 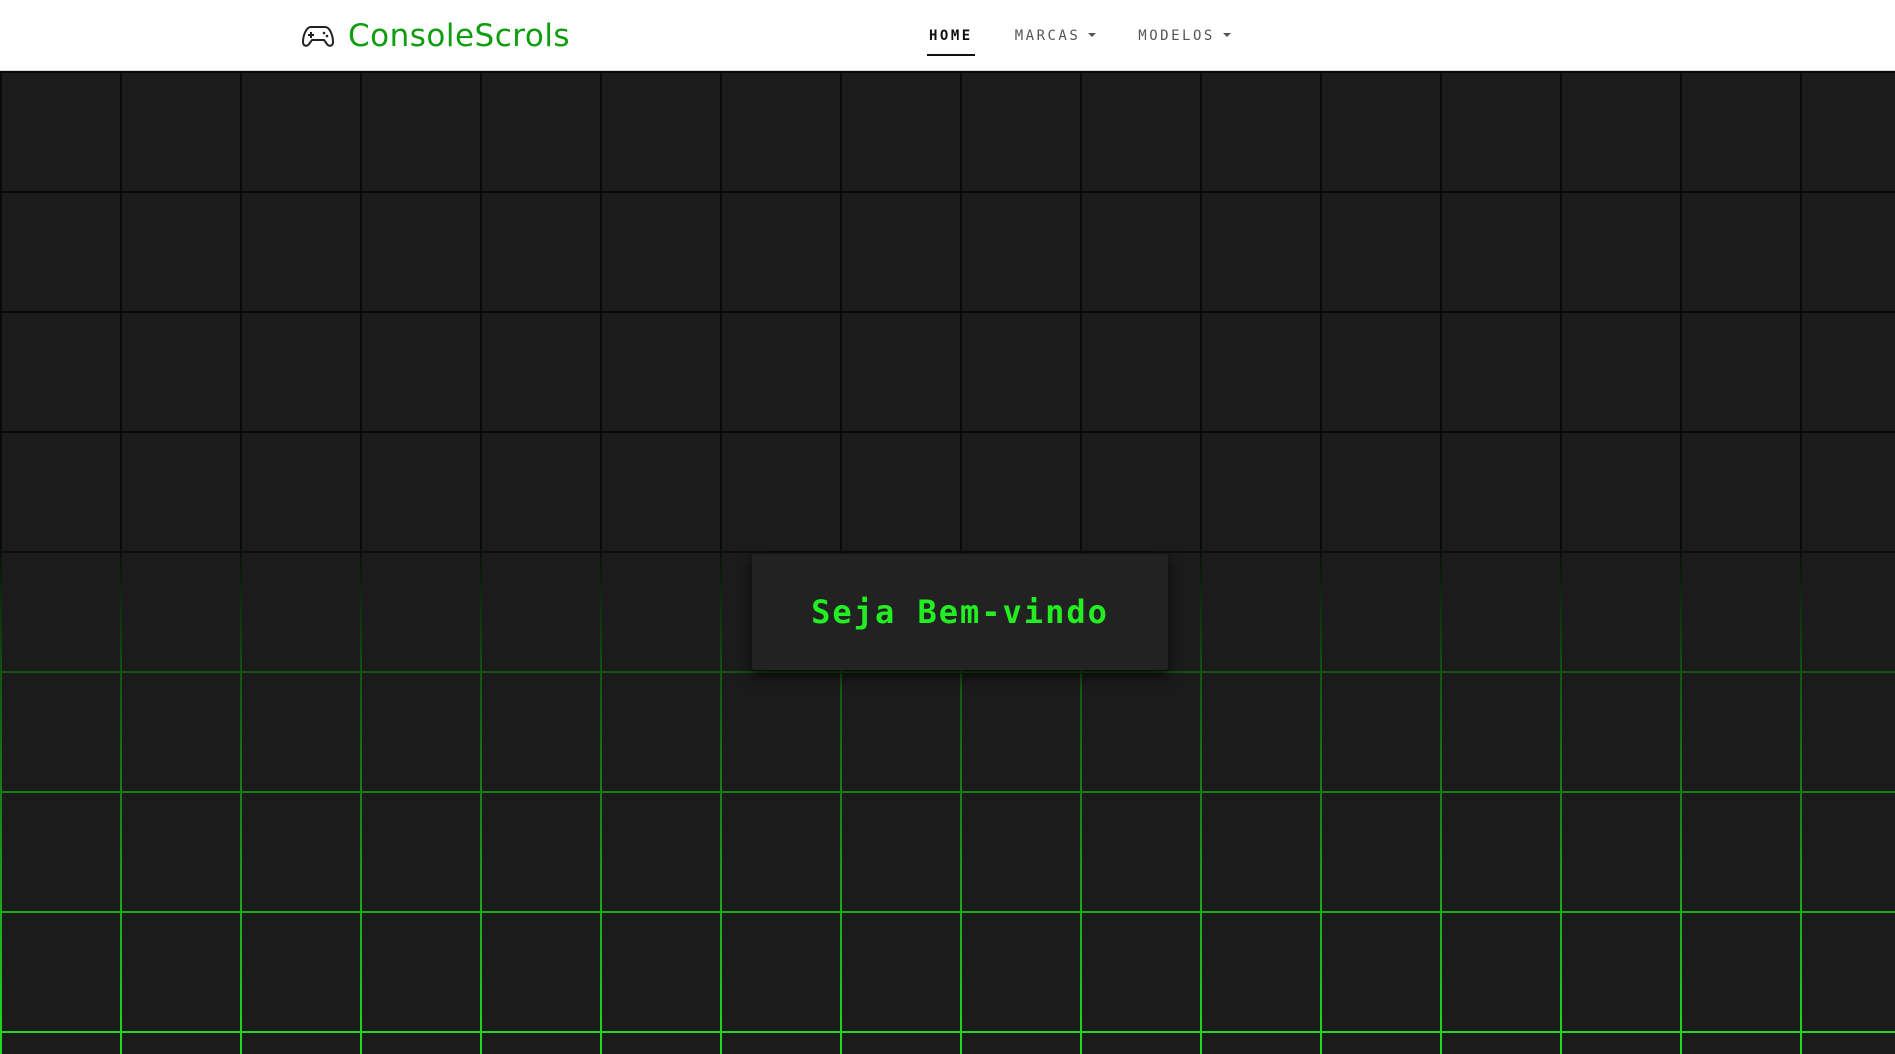 I want to click on nav-item-modelos: MODELOS, so click(x=1184, y=35).